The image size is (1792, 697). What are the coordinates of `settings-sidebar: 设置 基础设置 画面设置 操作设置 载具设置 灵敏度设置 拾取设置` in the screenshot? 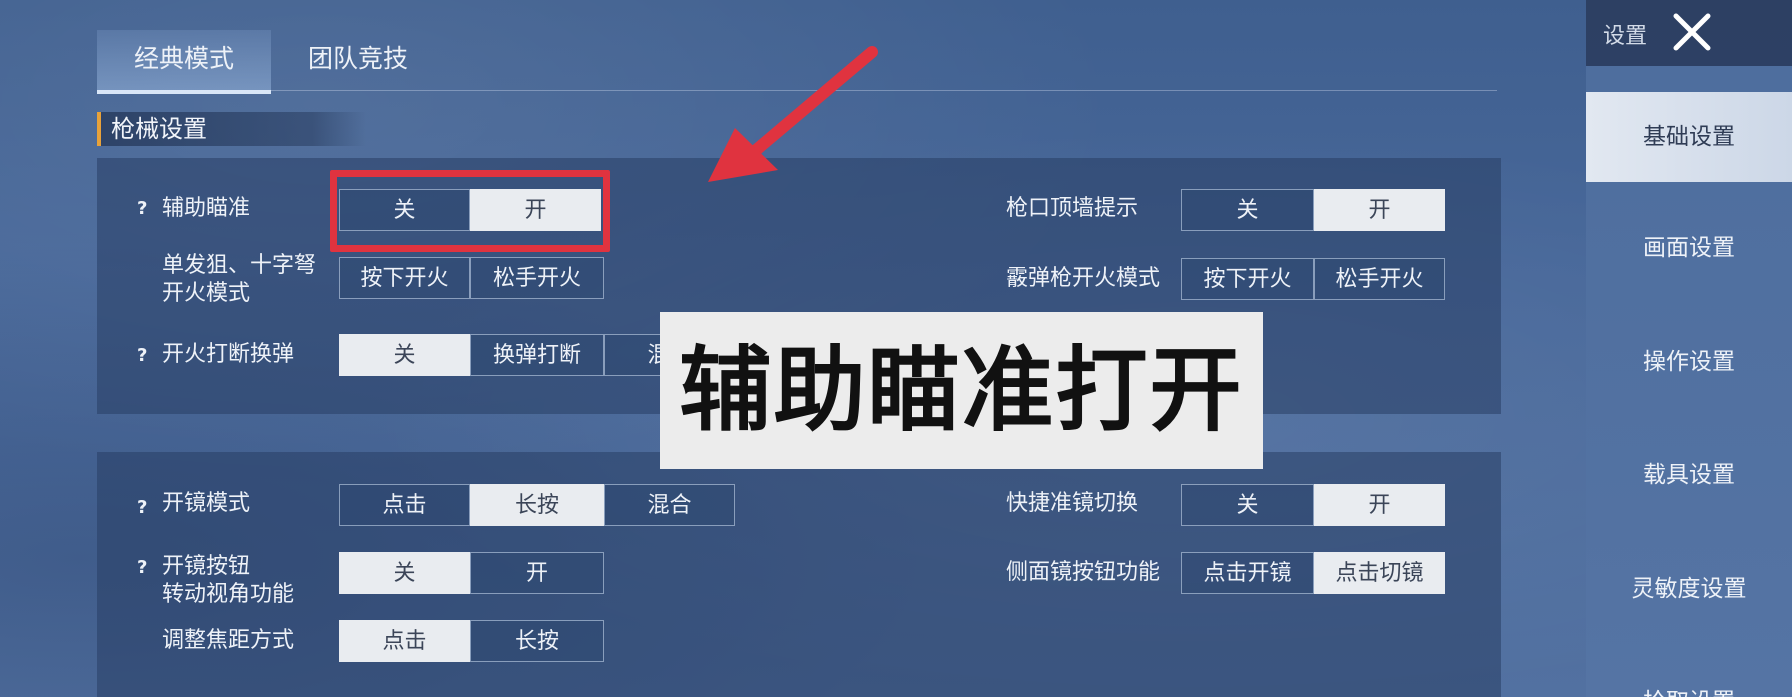 It's located at (1689, 348).